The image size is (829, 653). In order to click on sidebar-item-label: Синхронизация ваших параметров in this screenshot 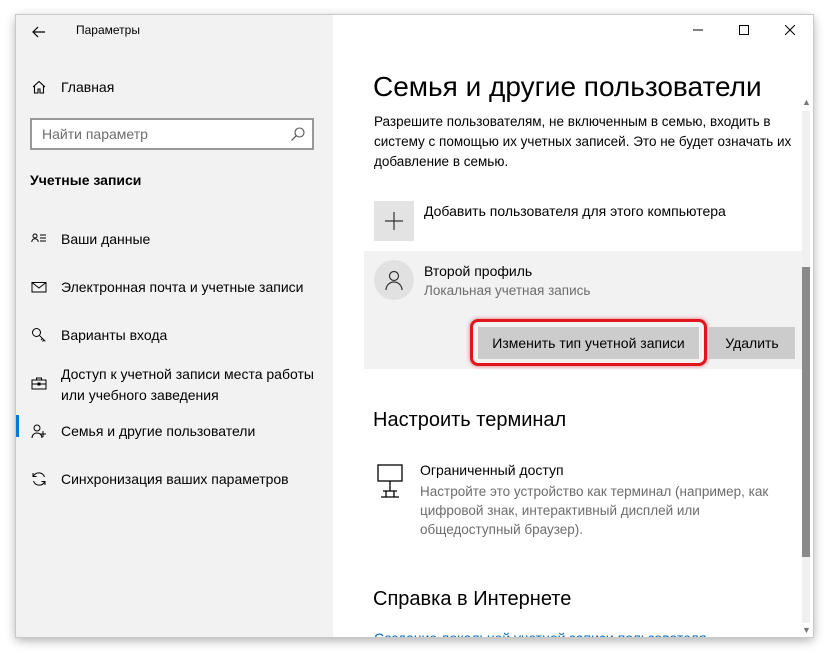, I will do `click(175, 478)`.